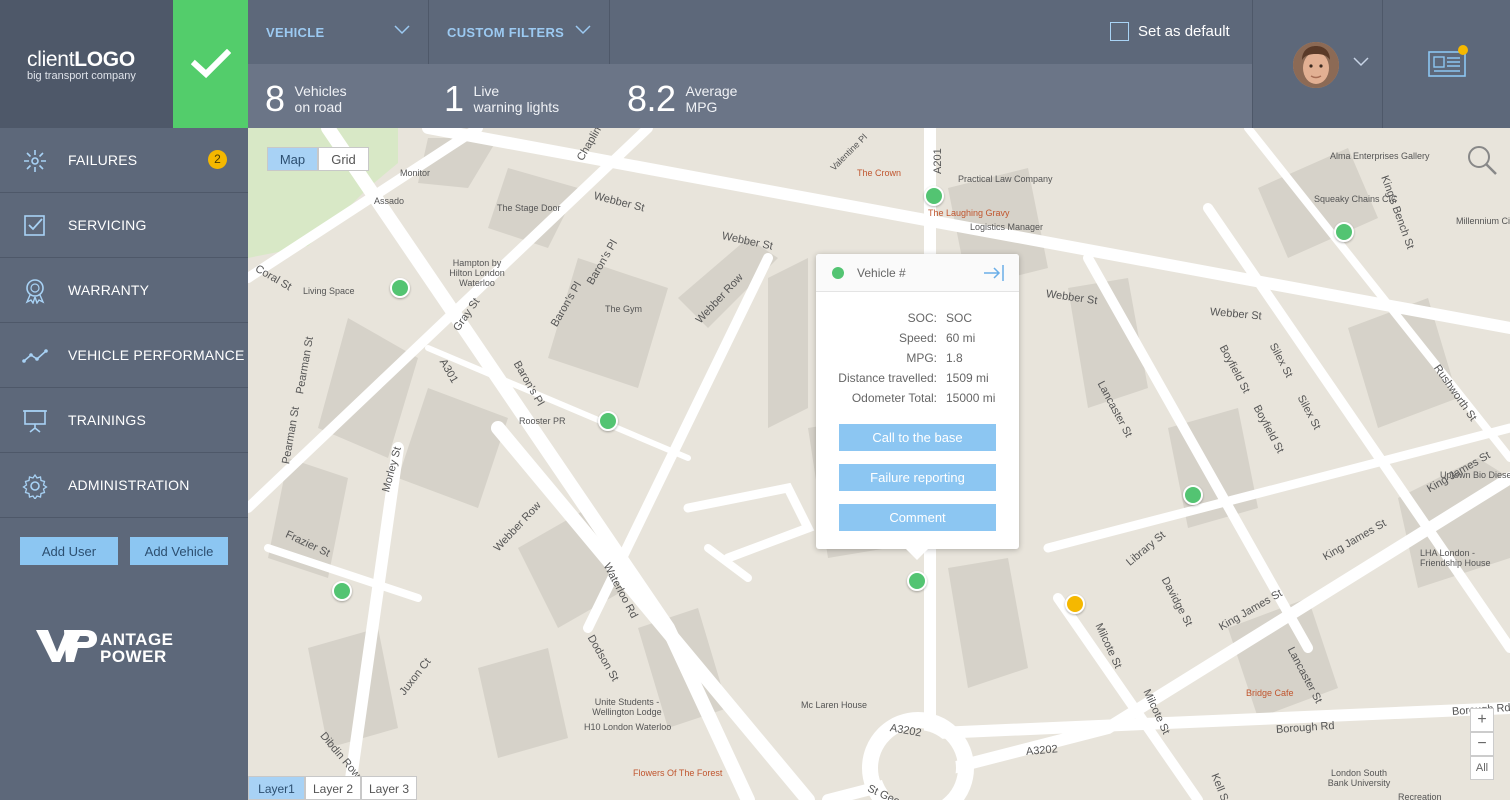 The image size is (1510, 800). What do you see at coordinates (217, 159) in the screenshot?
I see `failures-count-badge: 2` at bounding box center [217, 159].